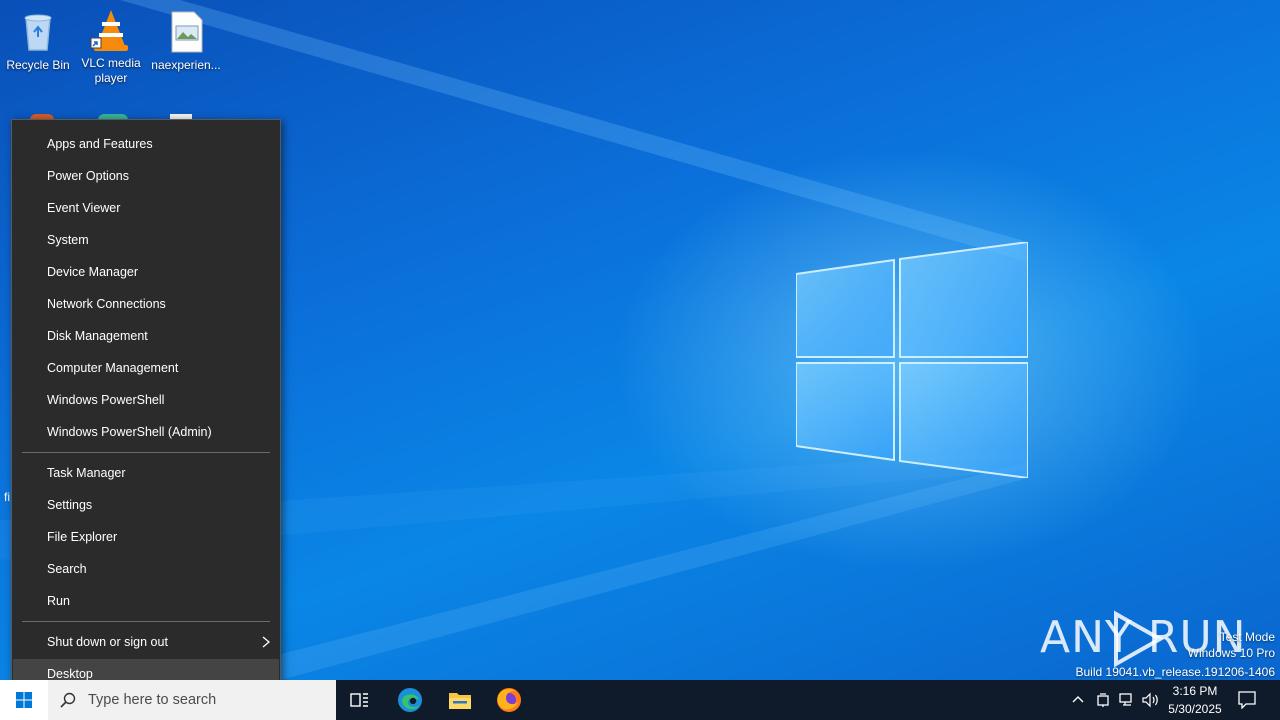  I want to click on menu-item-shut-down-or-sign-out: Shut down or sign out, so click(146, 642).